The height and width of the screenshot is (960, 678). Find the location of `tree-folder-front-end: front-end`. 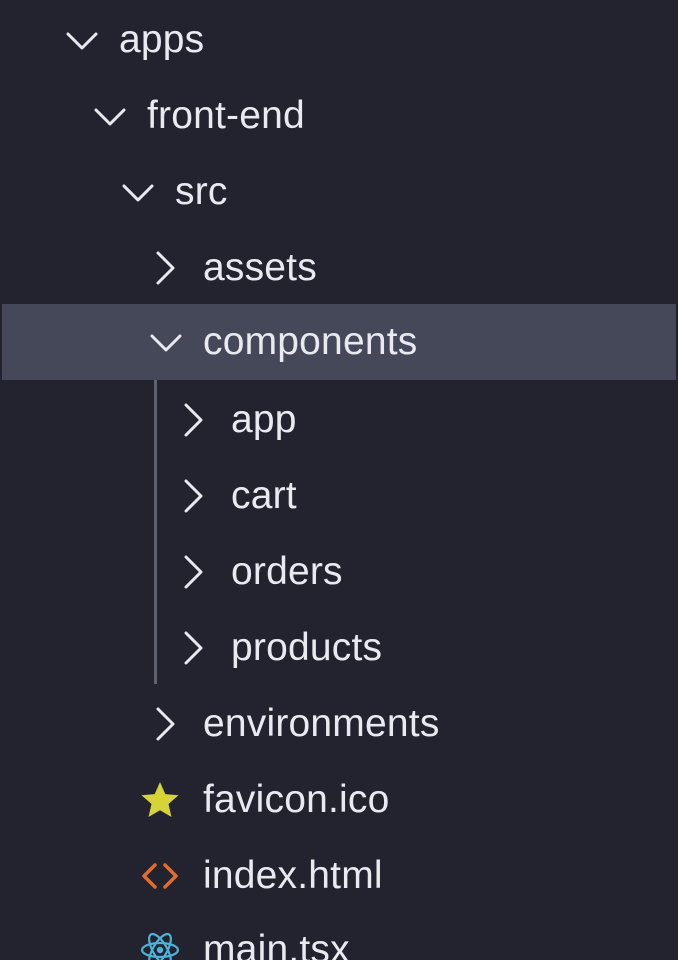

tree-folder-front-end: front-end is located at coordinates (339, 116).